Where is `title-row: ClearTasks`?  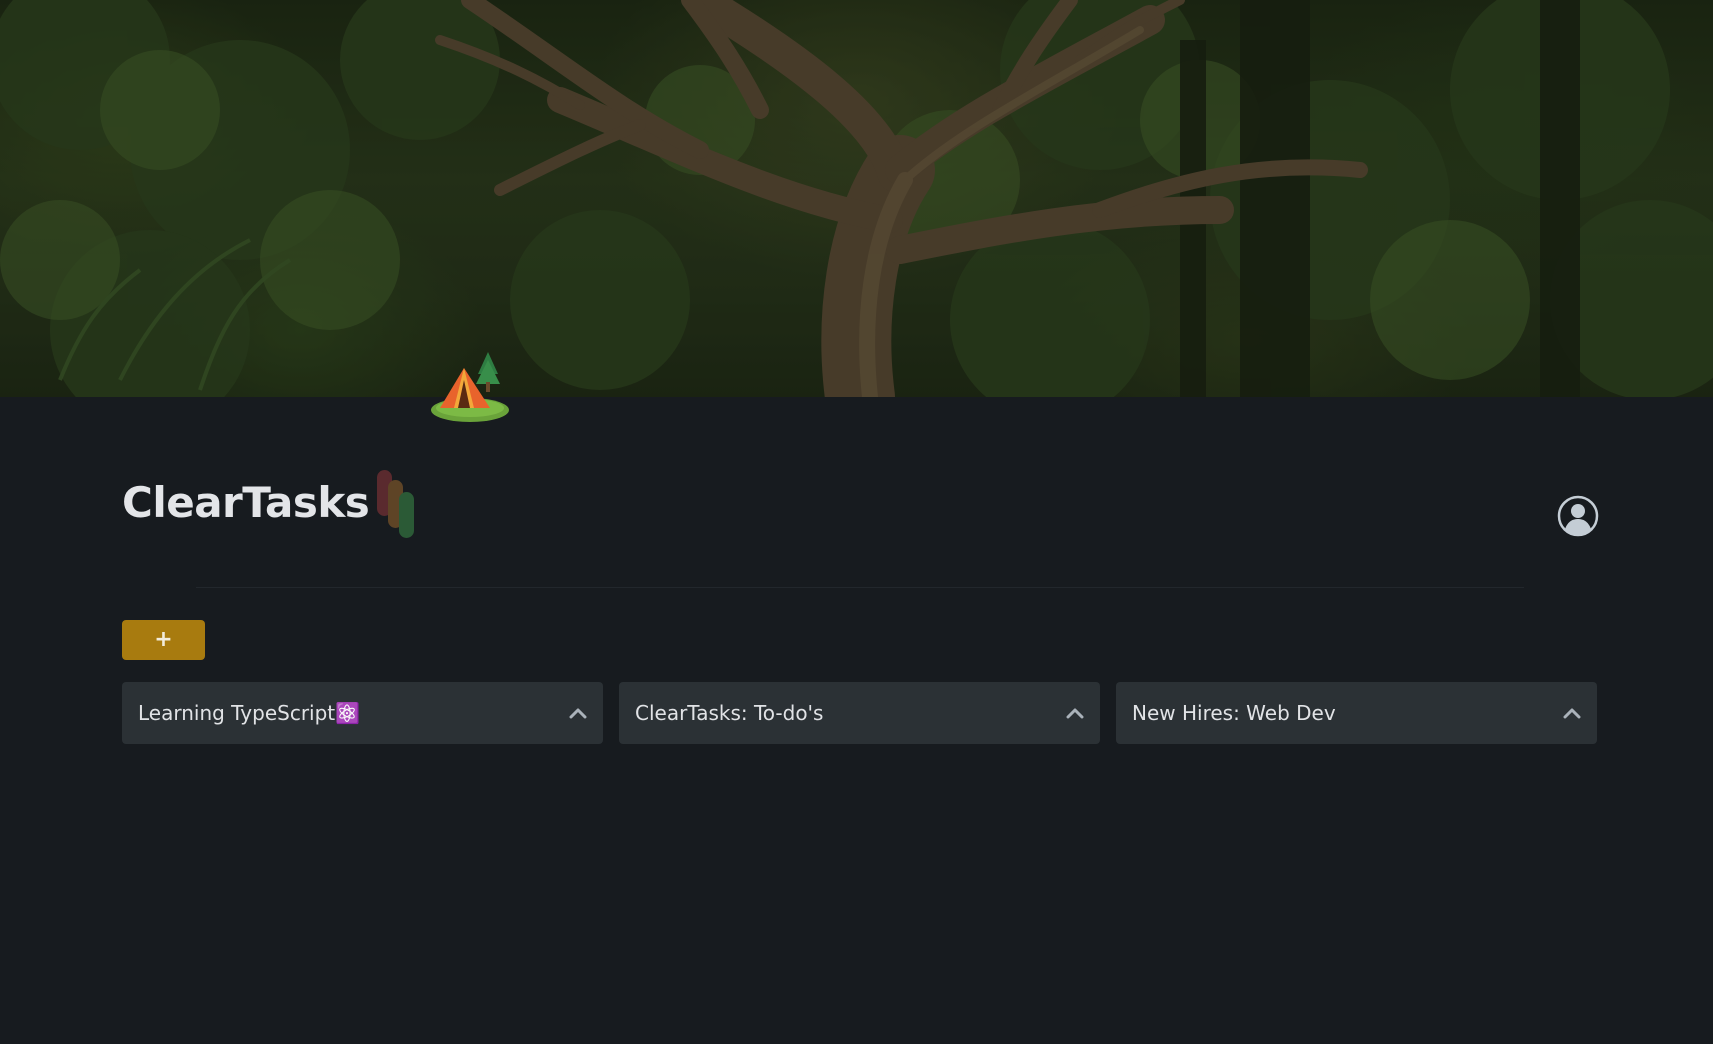
title-row: ClearTasks is located at coordinates (271, 502).